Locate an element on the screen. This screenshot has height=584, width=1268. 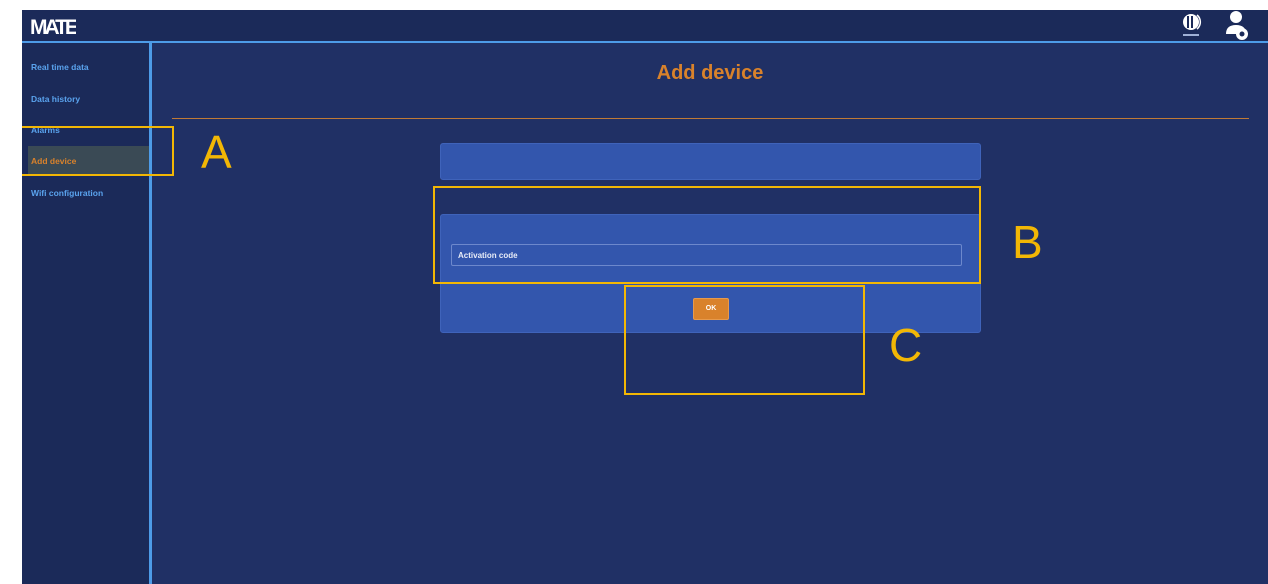
sidebar-item-real-time-data: Real time data is located at coordinates (88, 67).